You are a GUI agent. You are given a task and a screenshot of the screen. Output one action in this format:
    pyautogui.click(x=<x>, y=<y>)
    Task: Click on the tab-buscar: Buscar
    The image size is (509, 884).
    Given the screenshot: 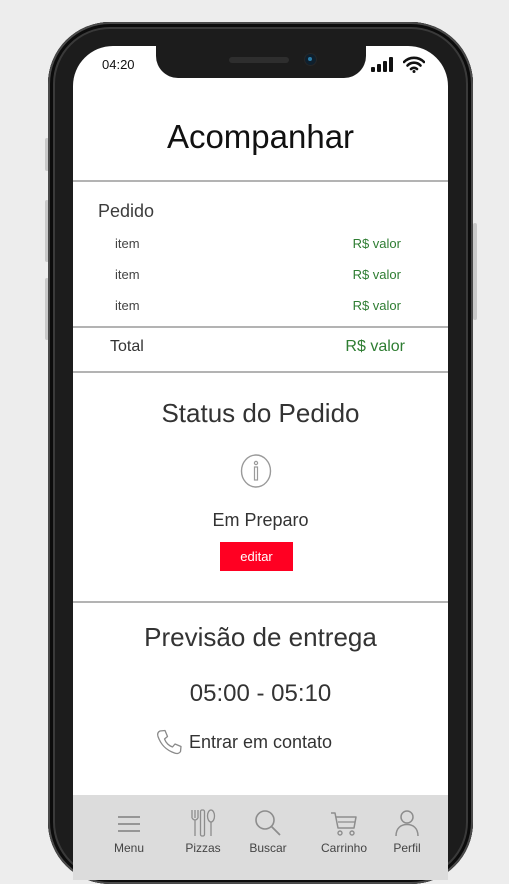 What is the action you would take?
    pyautogui.click(x=268, y=833)
    